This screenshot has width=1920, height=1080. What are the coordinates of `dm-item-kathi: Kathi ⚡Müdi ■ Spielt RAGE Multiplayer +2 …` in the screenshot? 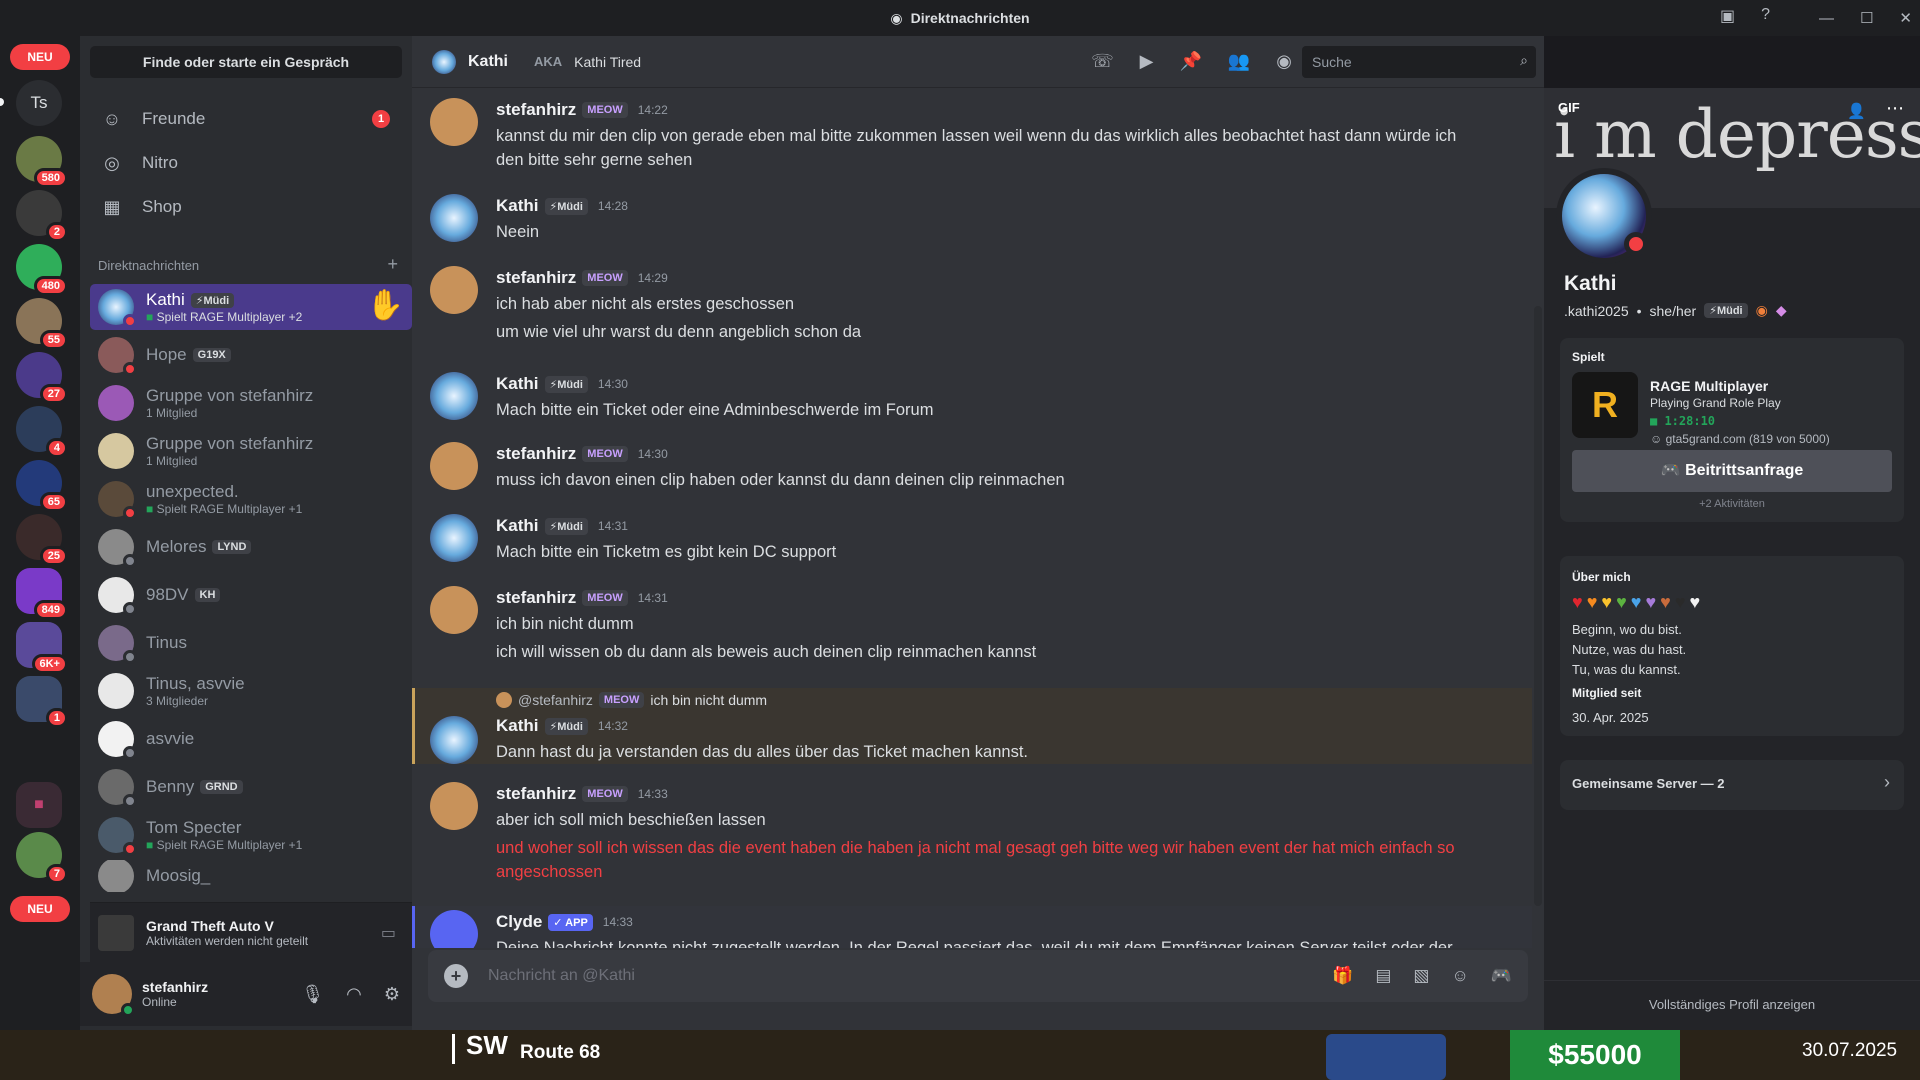 It's located at (251, 307).